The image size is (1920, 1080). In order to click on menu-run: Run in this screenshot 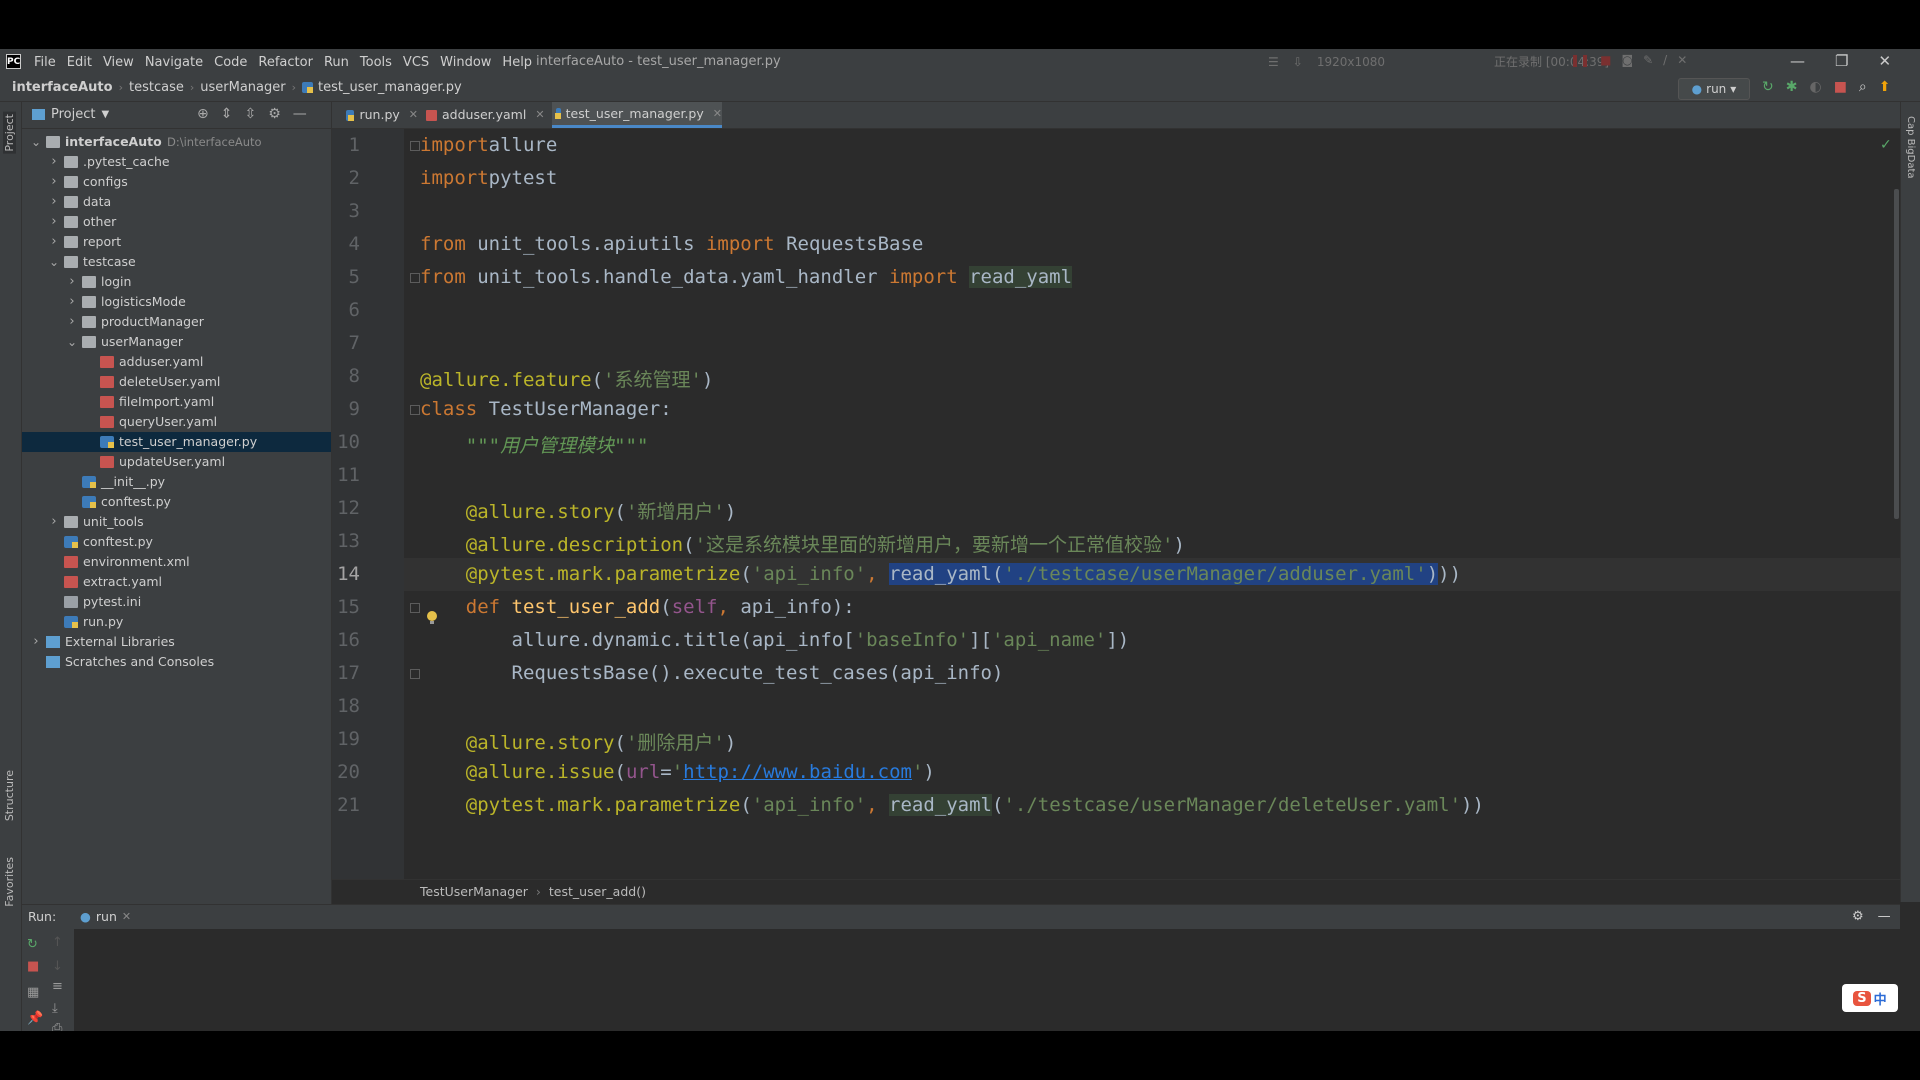, I will do `click(336, 62)`.